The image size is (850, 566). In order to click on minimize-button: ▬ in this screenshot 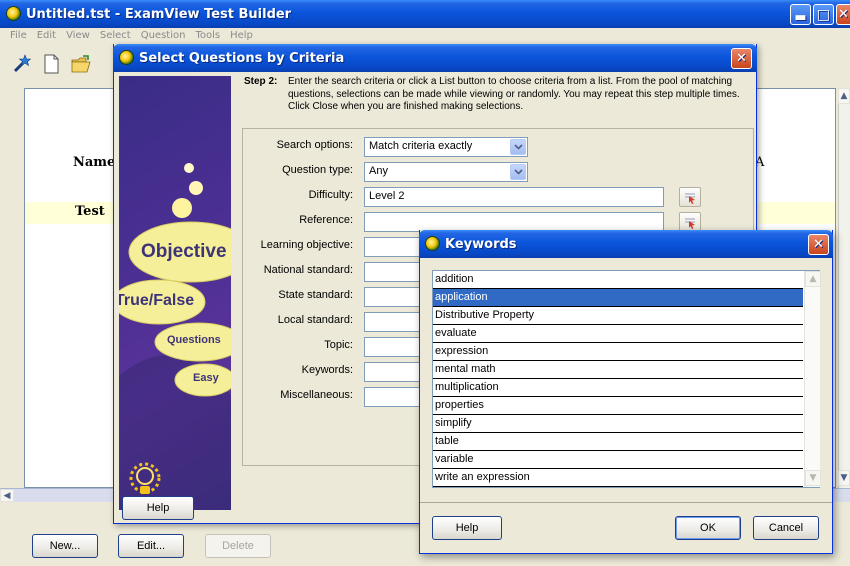, I will do `click(800, 14)`.